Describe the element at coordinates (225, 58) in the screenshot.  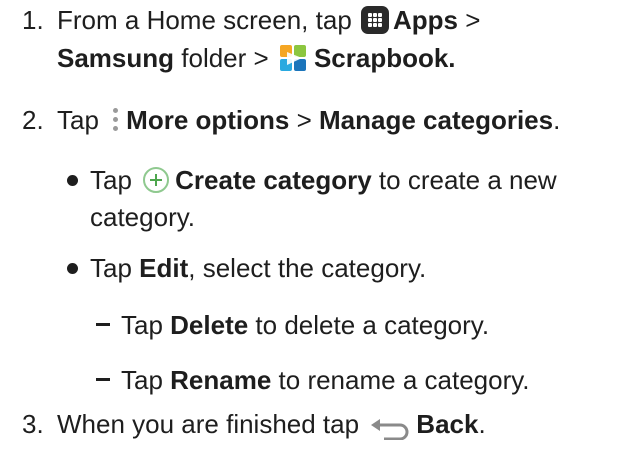
I see `step-1-folder-text: folder >` at that location.